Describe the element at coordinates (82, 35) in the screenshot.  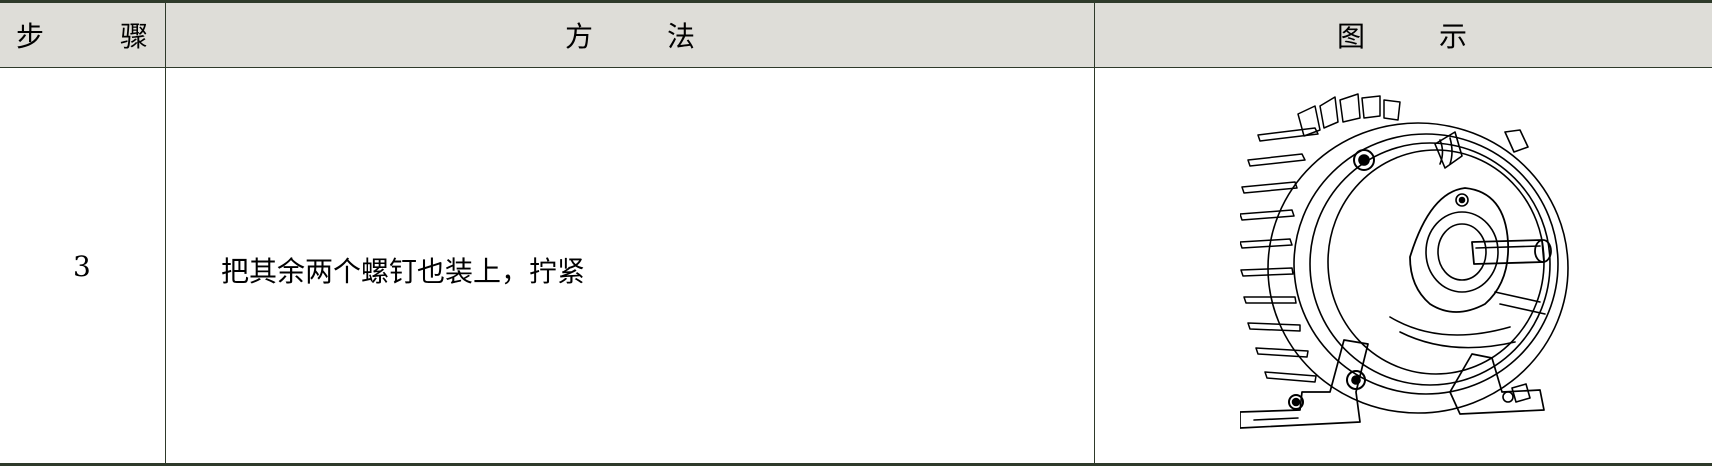
I see `header-step: 步 骤` at that location.